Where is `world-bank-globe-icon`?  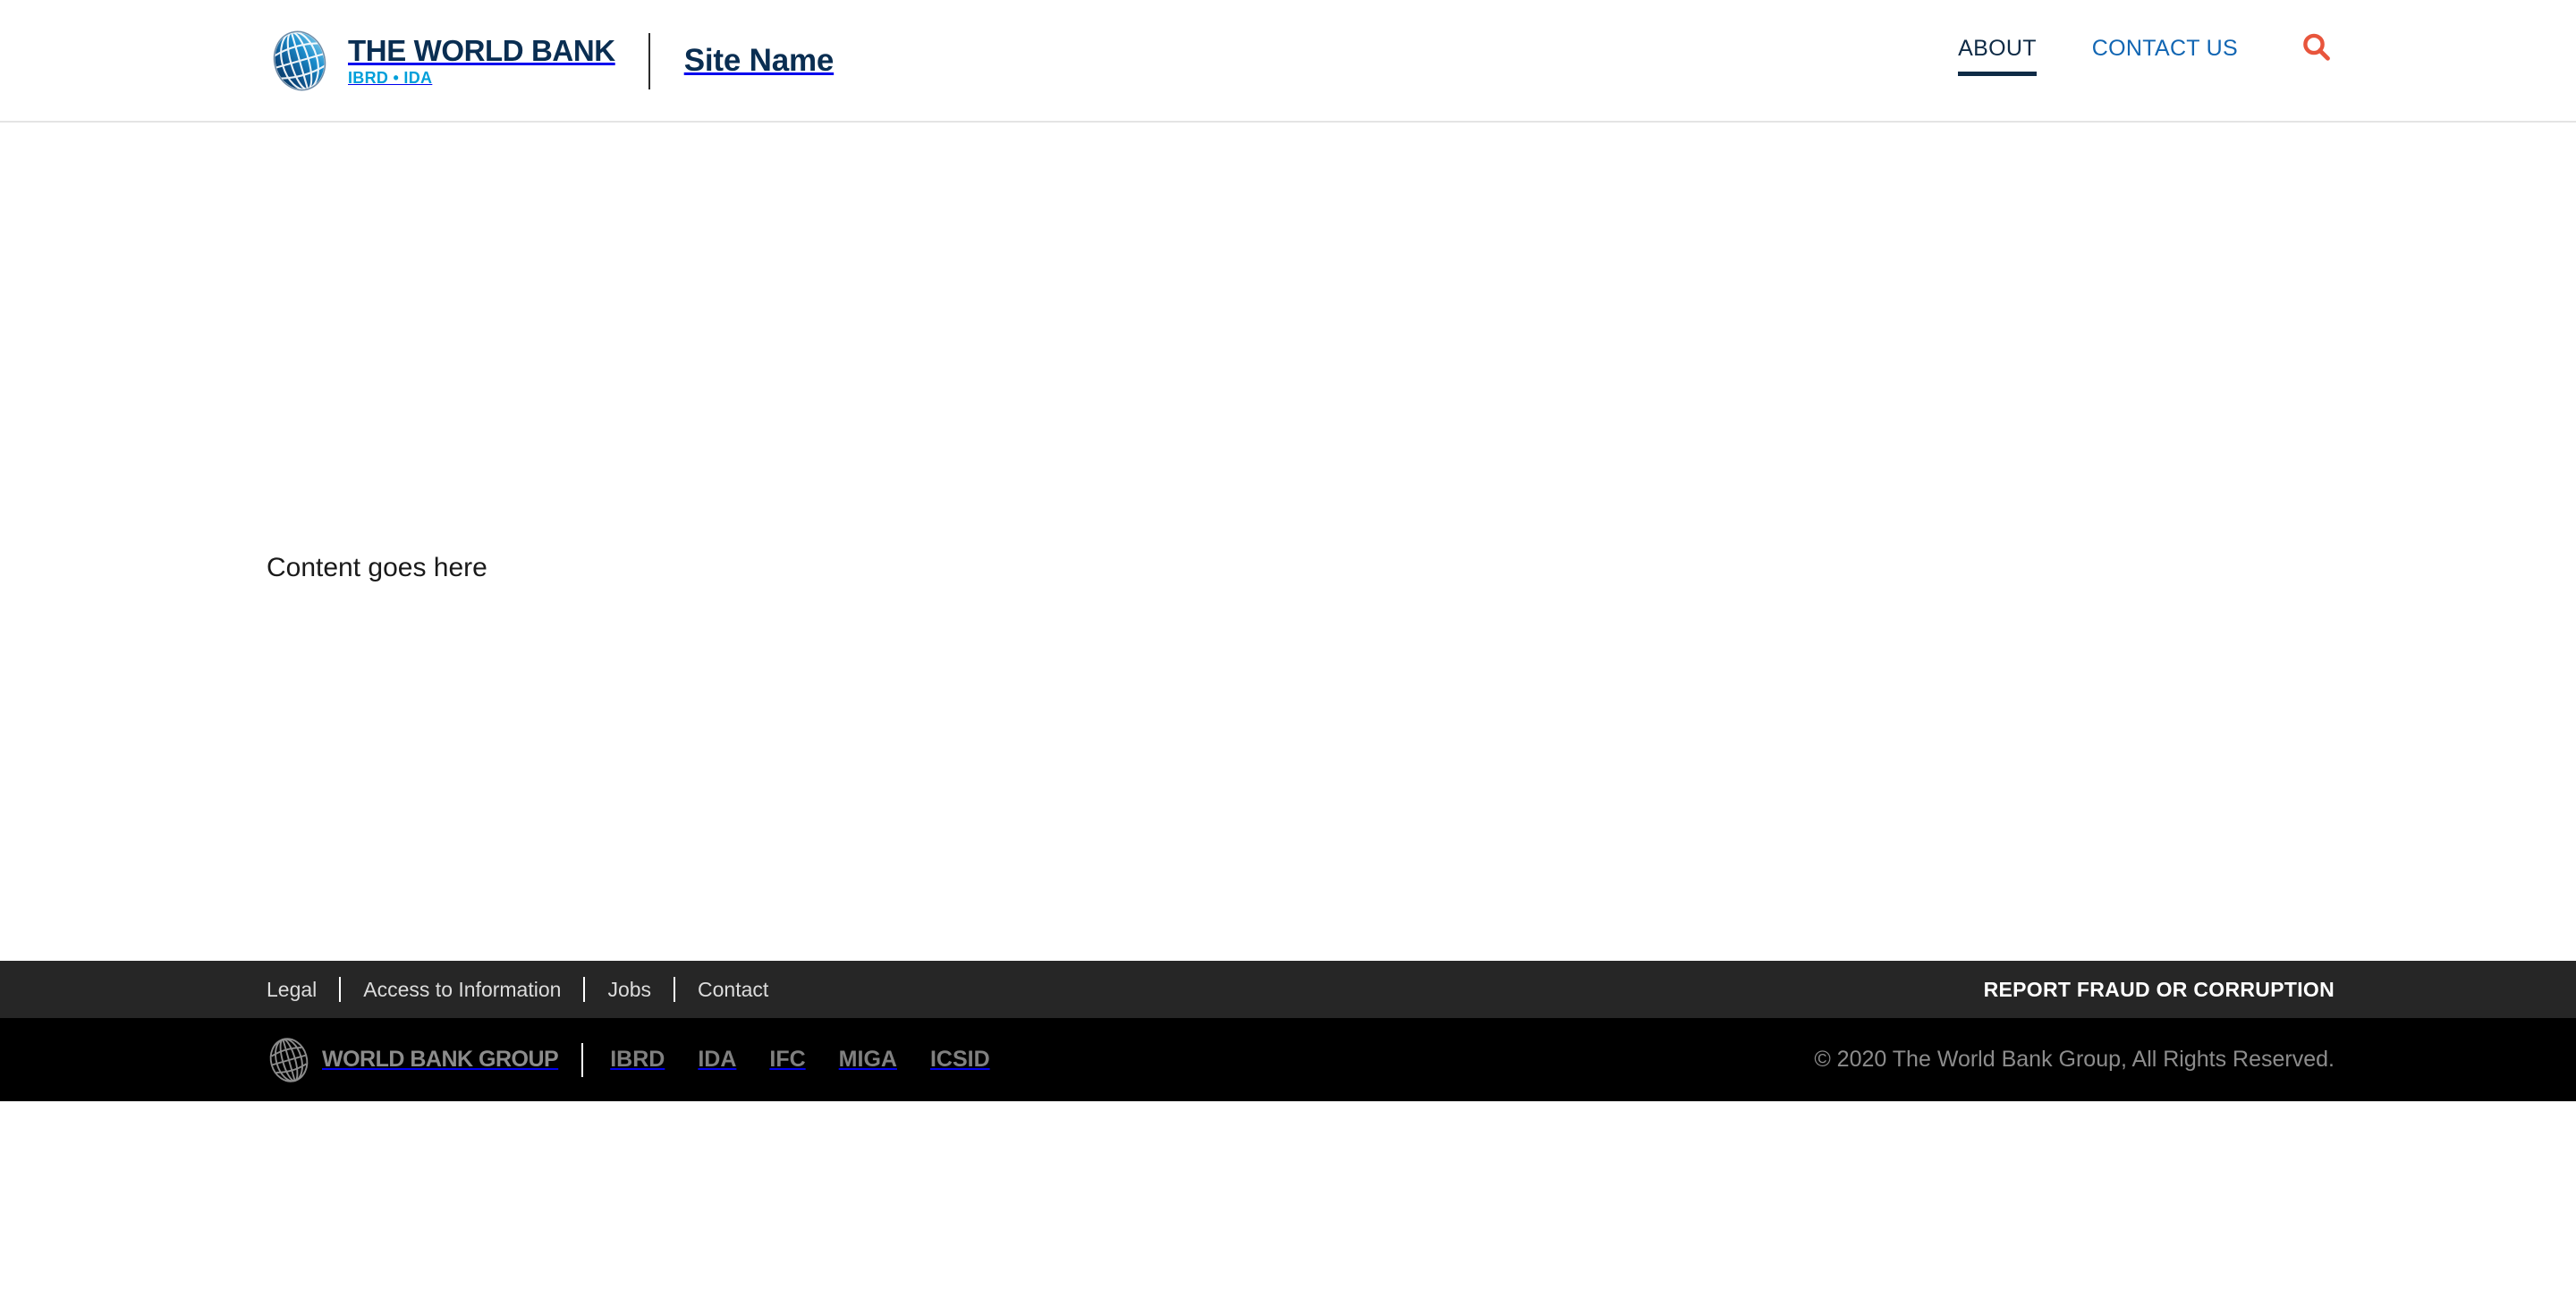 world-bank-globe-icon is located at coordinates (300, 61).